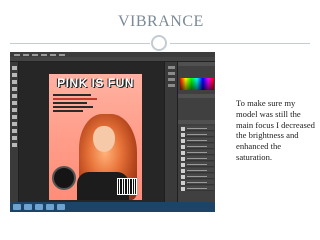 The image size is (320, 240). What do you see at coordinates (170, 132) in the screenshot?
I see `panel-dock` at bounding box center [170, 132].